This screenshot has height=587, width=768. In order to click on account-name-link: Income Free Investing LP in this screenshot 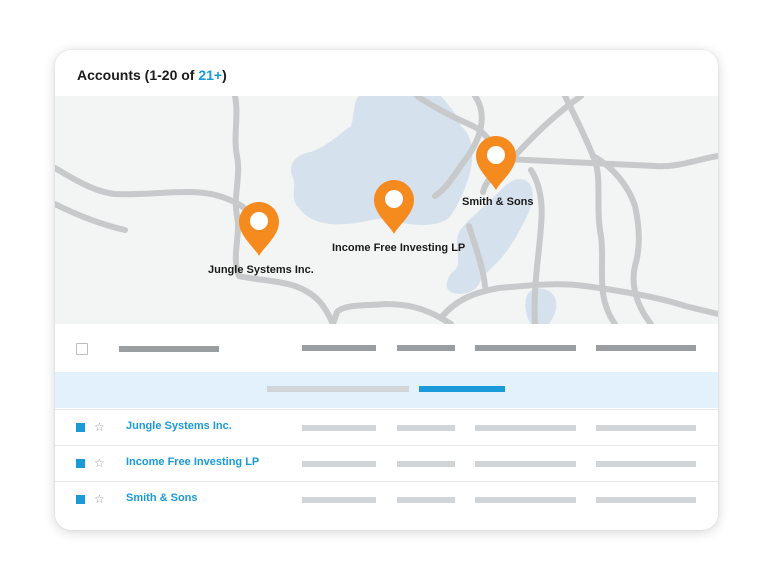, I will do `click(192, 462)`.